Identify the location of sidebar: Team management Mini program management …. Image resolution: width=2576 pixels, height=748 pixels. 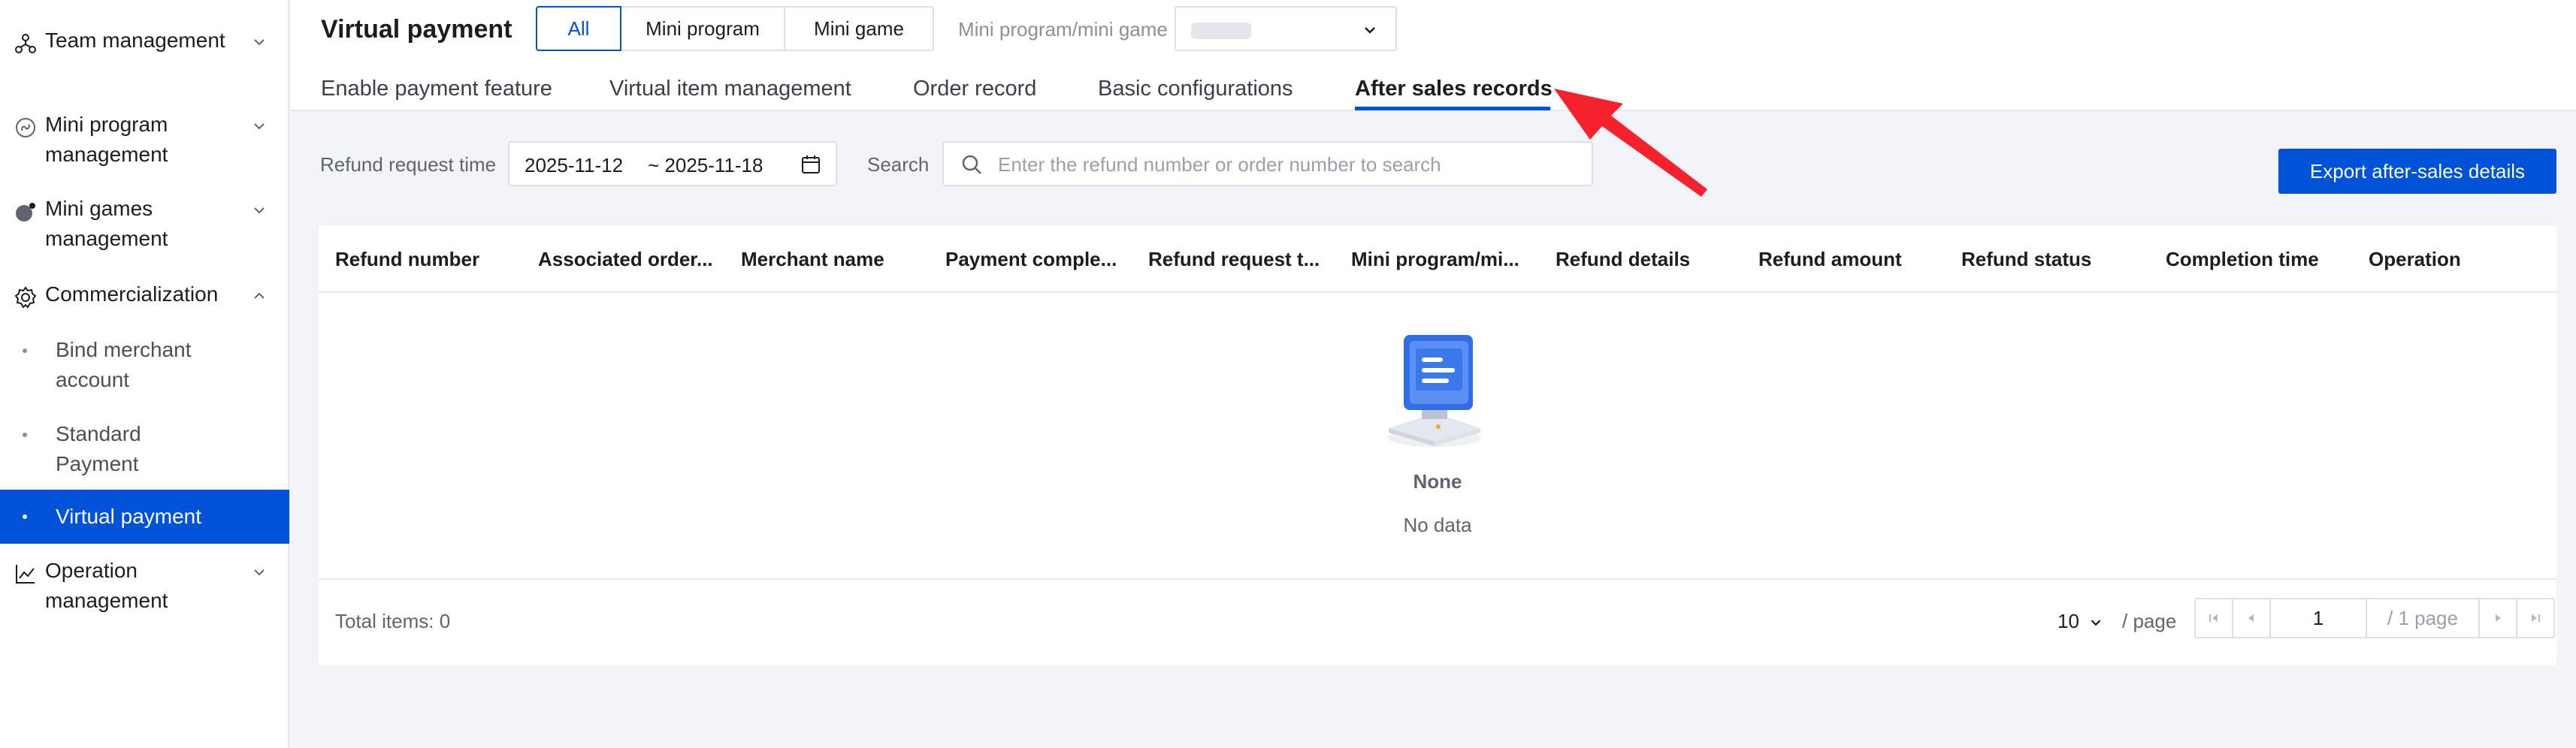
(144, 374).